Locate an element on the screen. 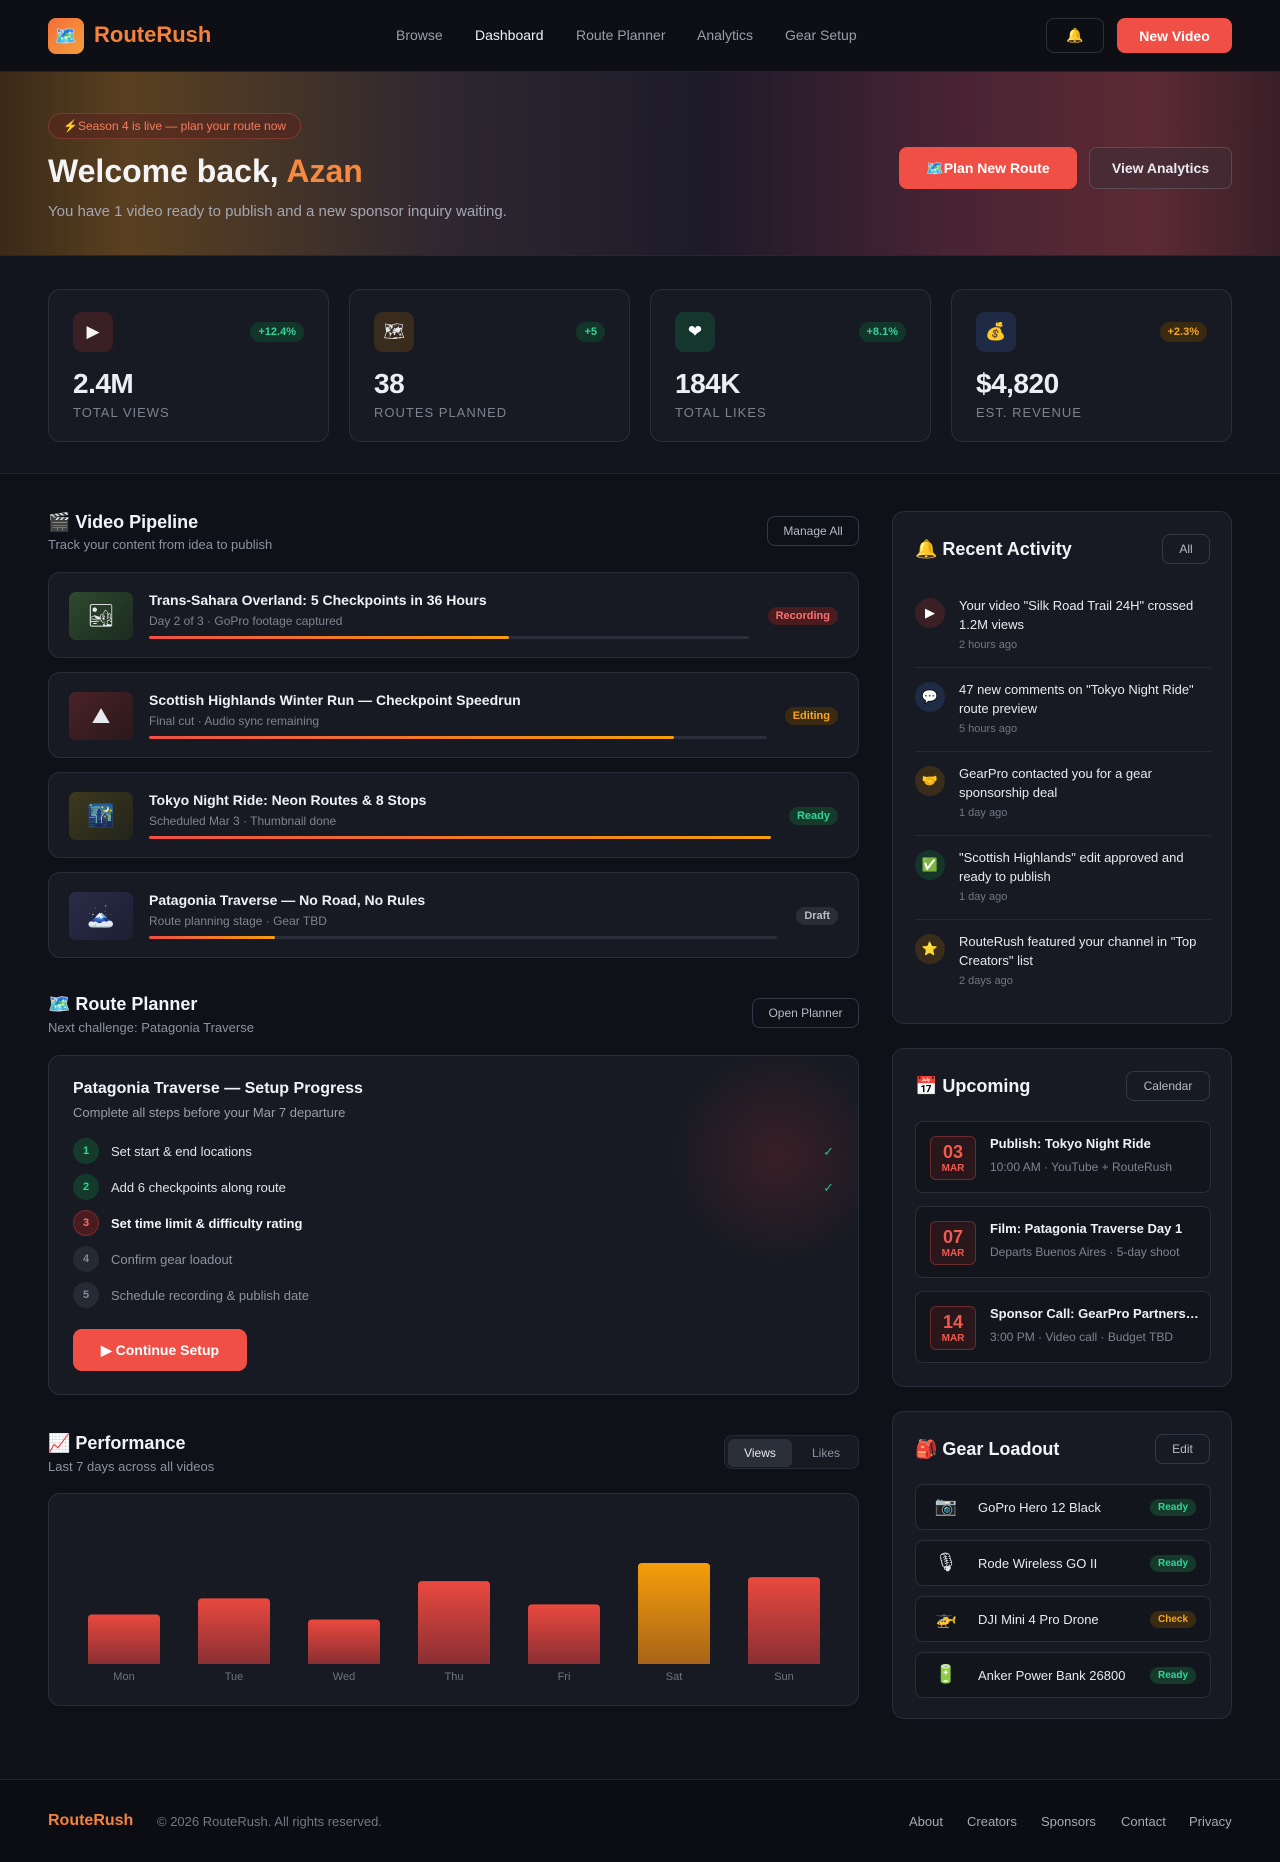 The height and width of the screenshot is (1862, 1280). pipeline-subtitle: Track your content from idea to publish is located at coordinates (160, 544).